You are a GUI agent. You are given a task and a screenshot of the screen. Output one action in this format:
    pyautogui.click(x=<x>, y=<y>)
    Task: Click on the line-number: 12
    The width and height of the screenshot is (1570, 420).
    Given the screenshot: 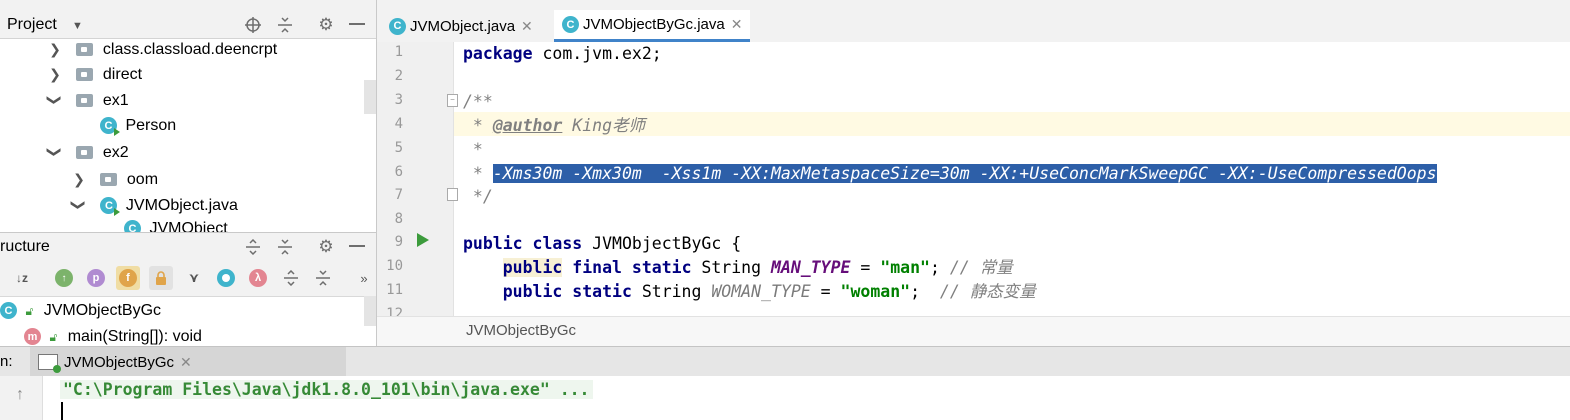 What is the action you would take?
    pyautogui.click(x=394, y=311)
    